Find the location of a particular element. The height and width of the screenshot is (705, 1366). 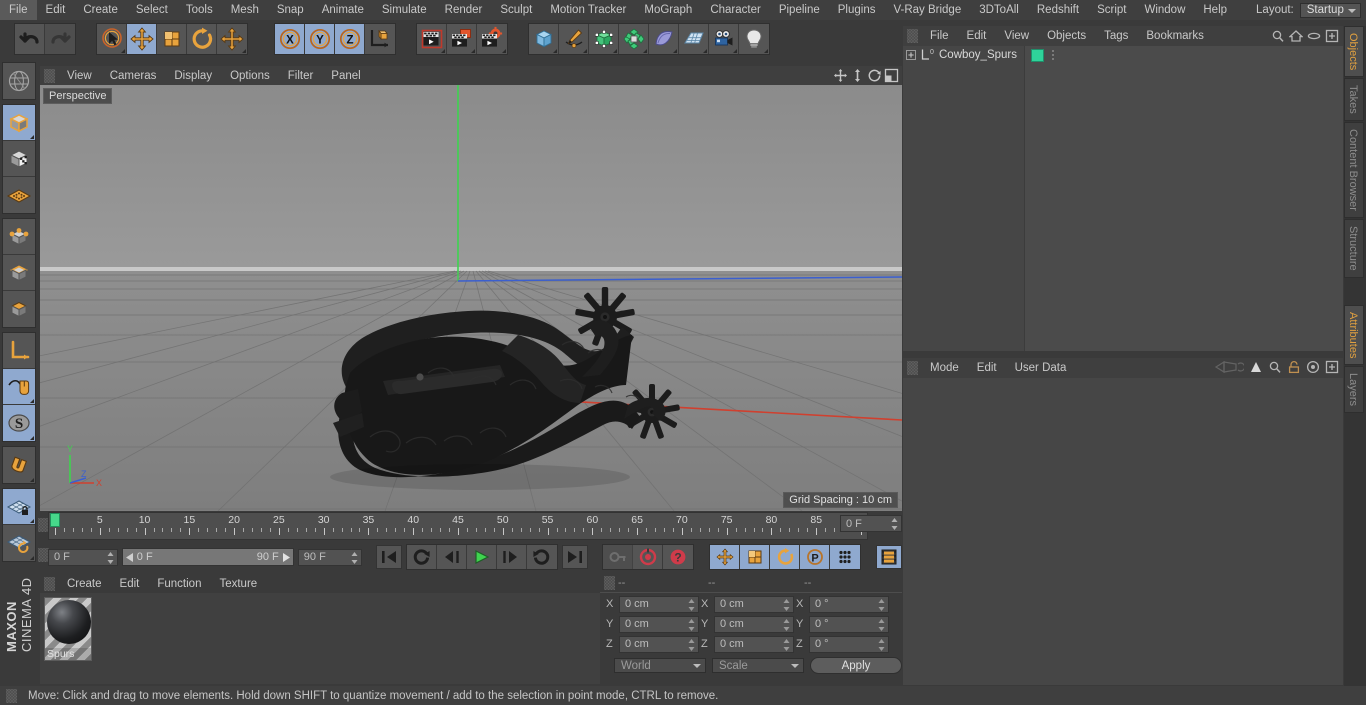

menu-sculpt: Sculpt is located at coordinates (516, 10).